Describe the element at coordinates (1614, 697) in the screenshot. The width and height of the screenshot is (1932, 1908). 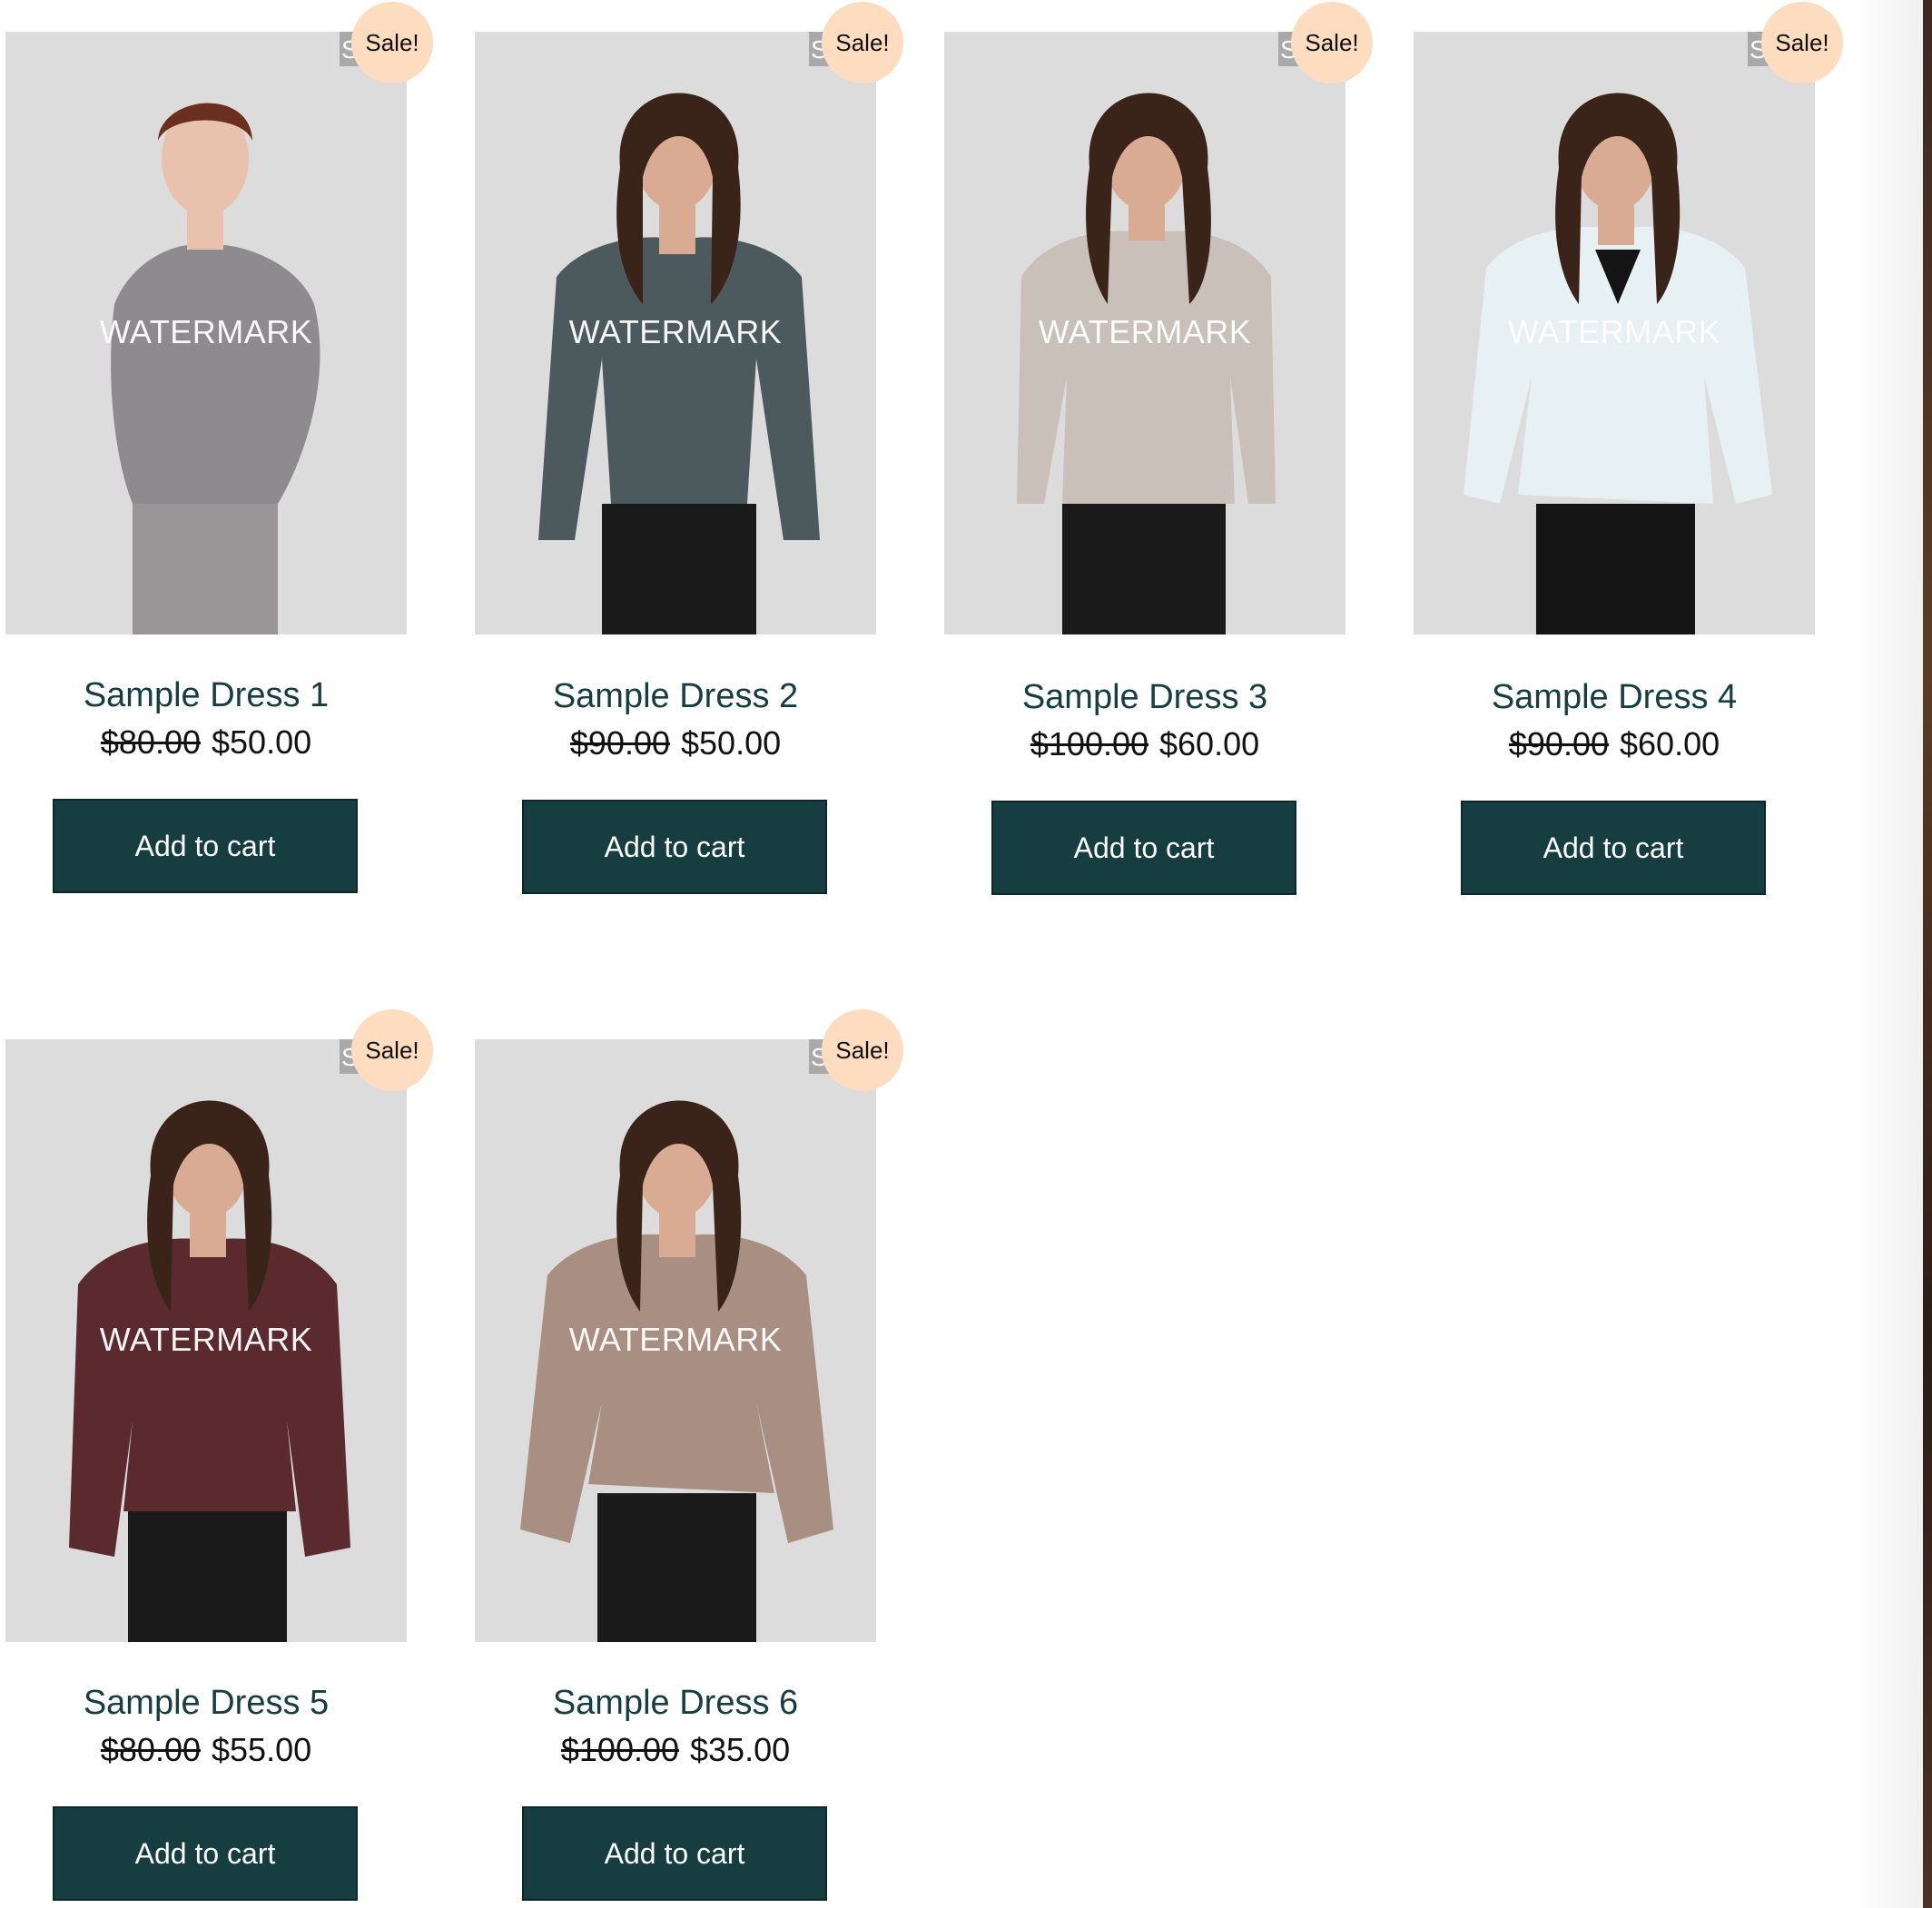
I see `product-title: Sample Dress 4` at that location.